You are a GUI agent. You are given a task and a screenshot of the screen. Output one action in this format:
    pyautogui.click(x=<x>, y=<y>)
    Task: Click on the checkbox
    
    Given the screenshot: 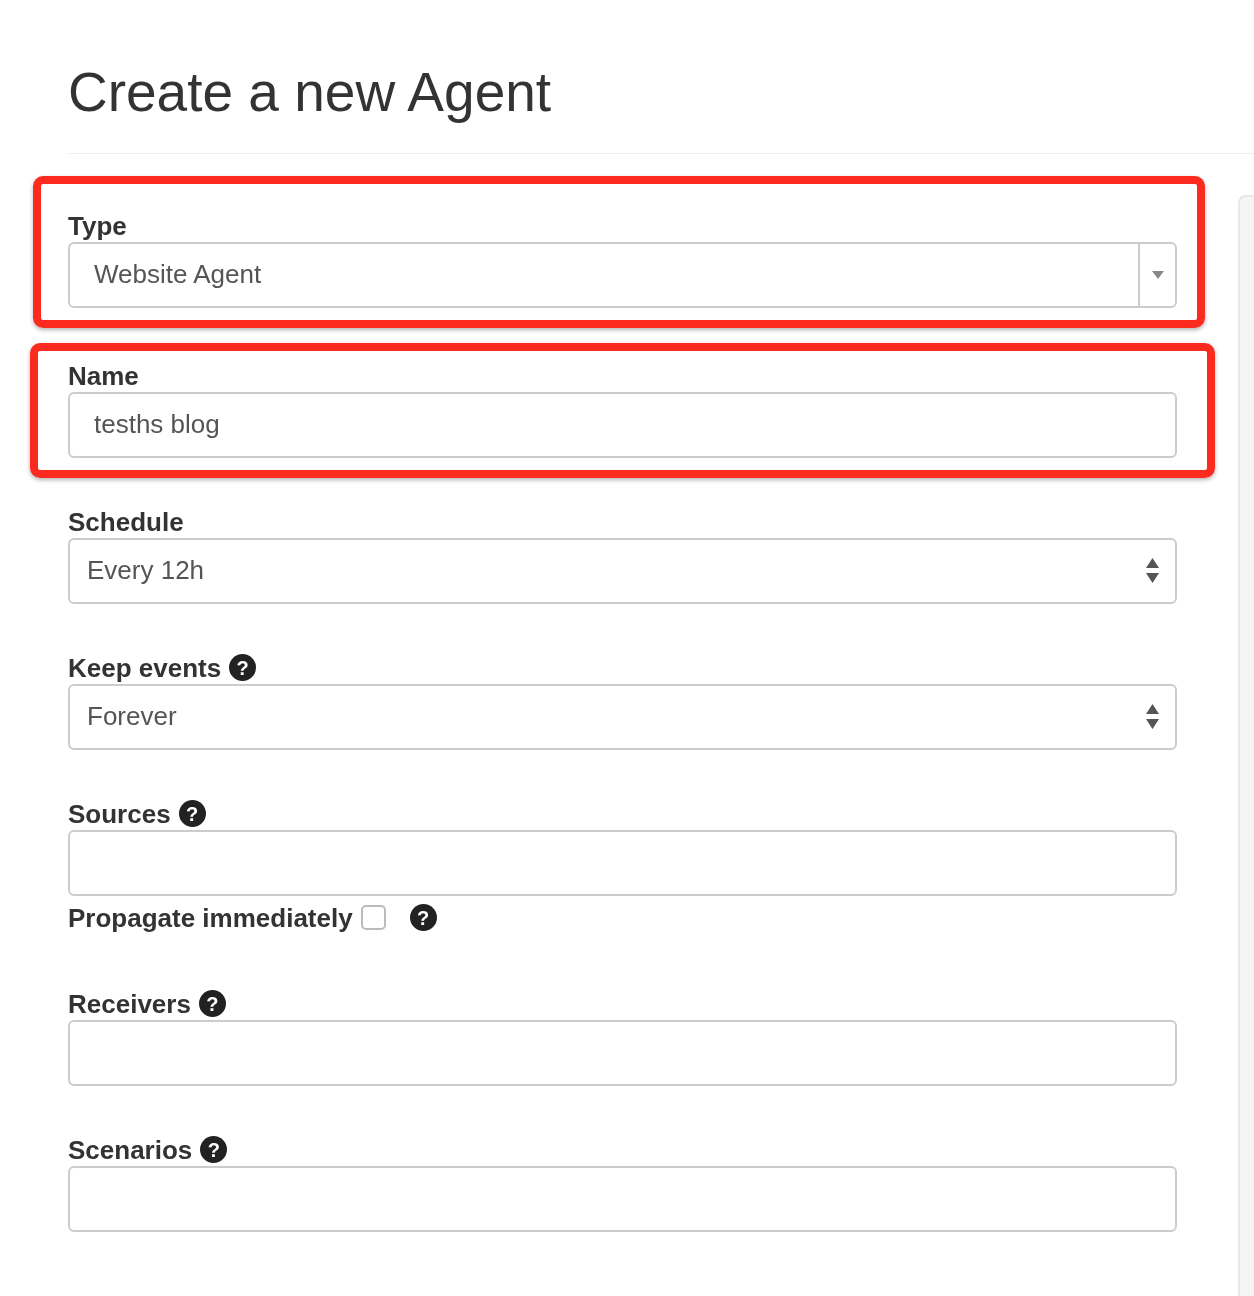 What is the action you would take?
    pyautogui.click(x=373, y=917)
    